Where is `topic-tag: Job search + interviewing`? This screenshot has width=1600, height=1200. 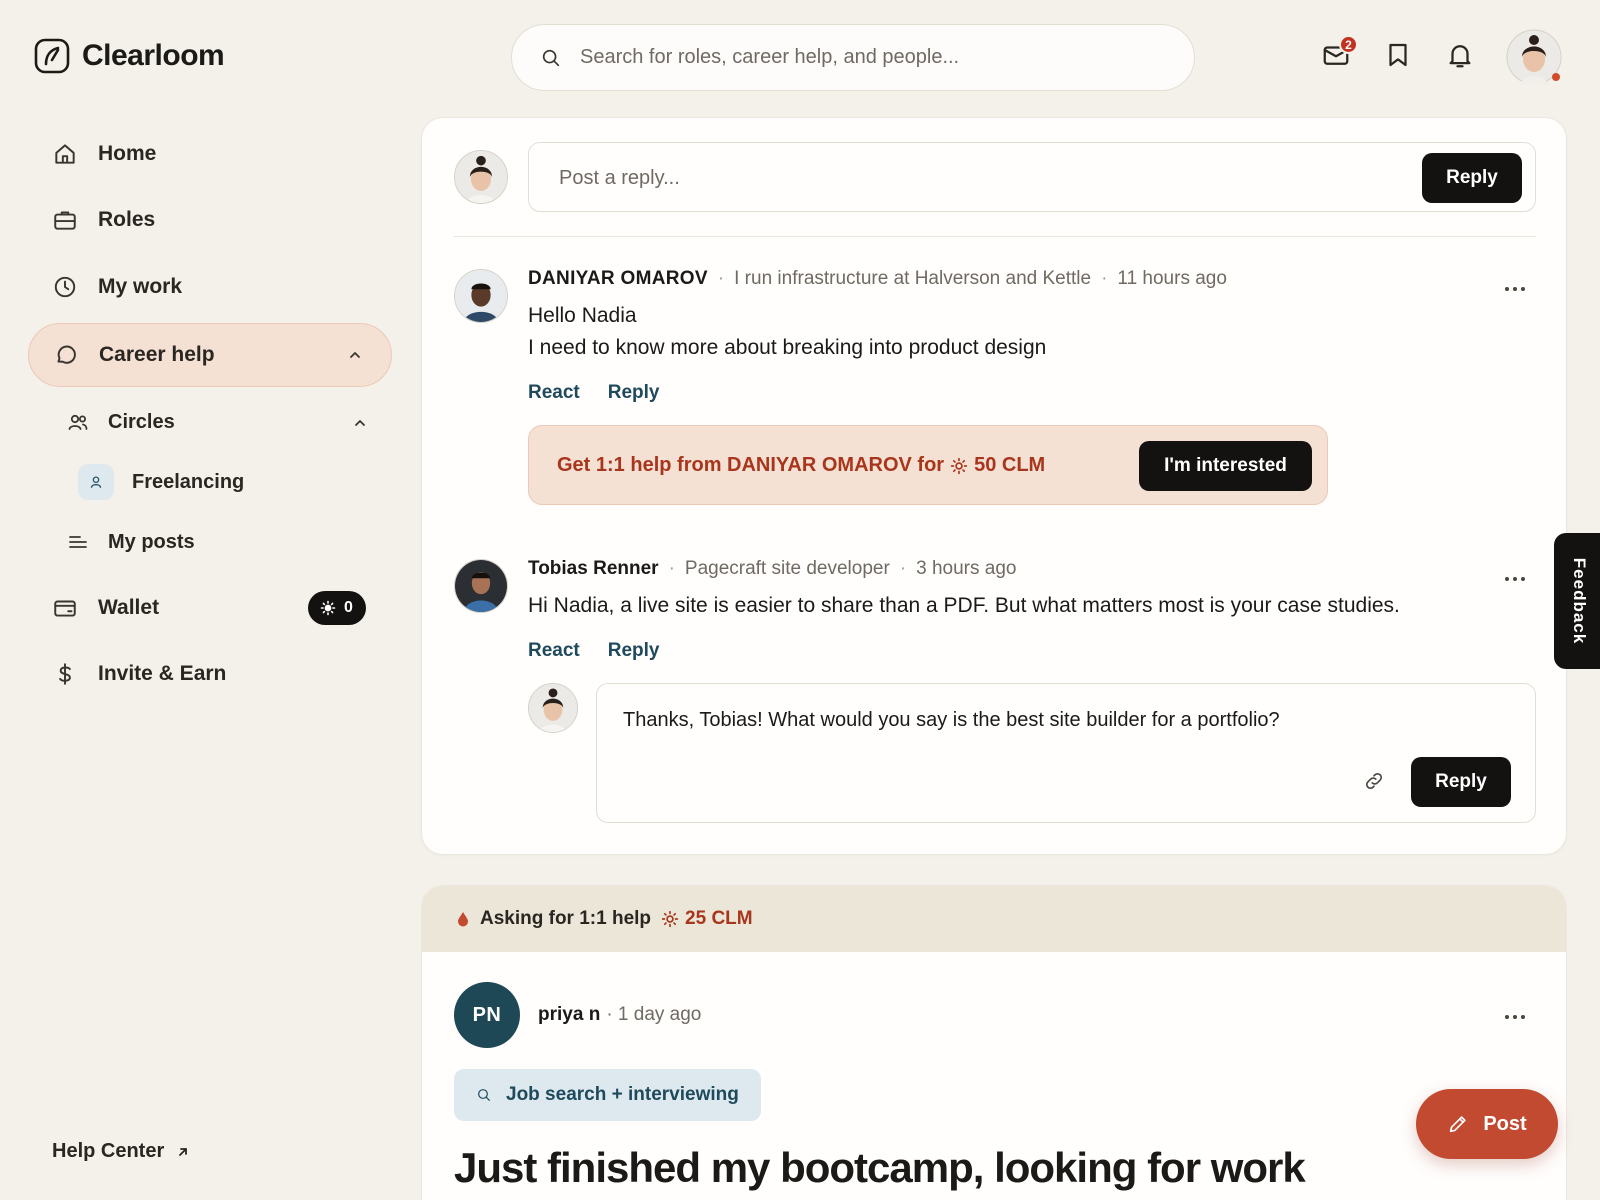
topic-tag: Job search + interviewing is located at coordinates (607, 1095).